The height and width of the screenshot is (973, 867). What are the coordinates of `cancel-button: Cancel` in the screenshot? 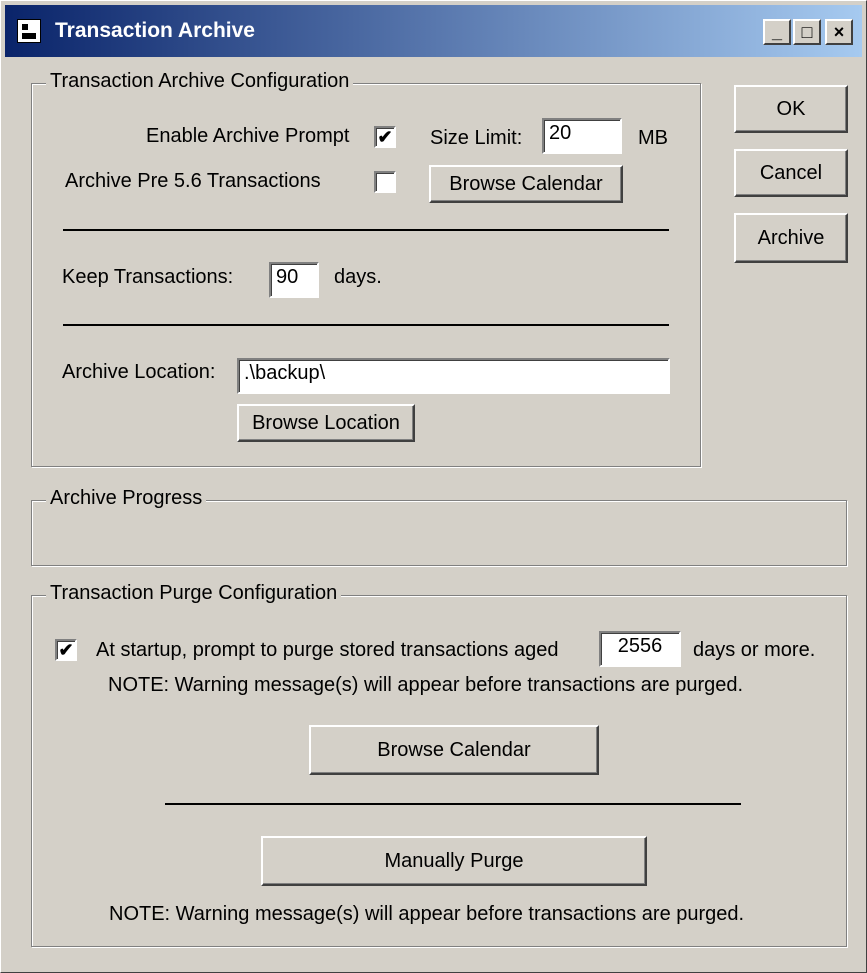 It's located at (791, 173).